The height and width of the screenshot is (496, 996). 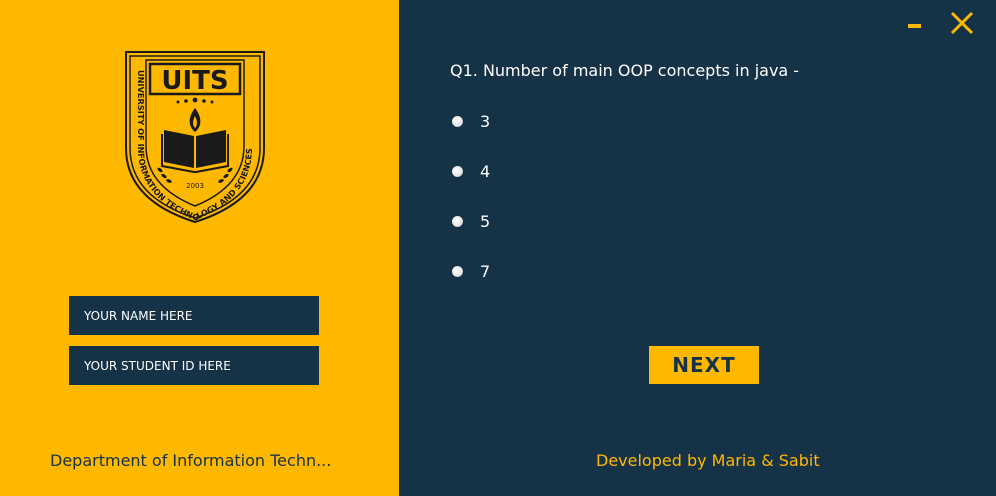 What do you see at coordinates (195, 186) in the screenshot?
I see `logo-year: 2003` at bounding box center [195, 186].